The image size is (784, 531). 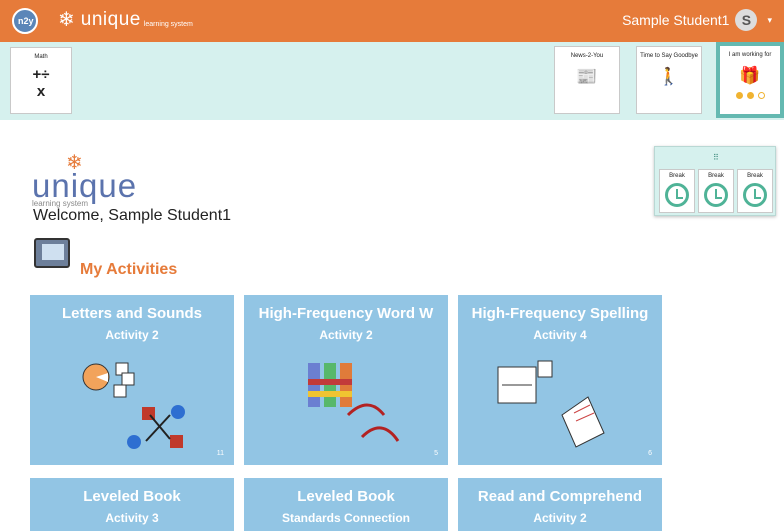 I want to click on activity-tile-hf-word: High-Frequency Word W Activity 2 5, so click(x=346, y=380).